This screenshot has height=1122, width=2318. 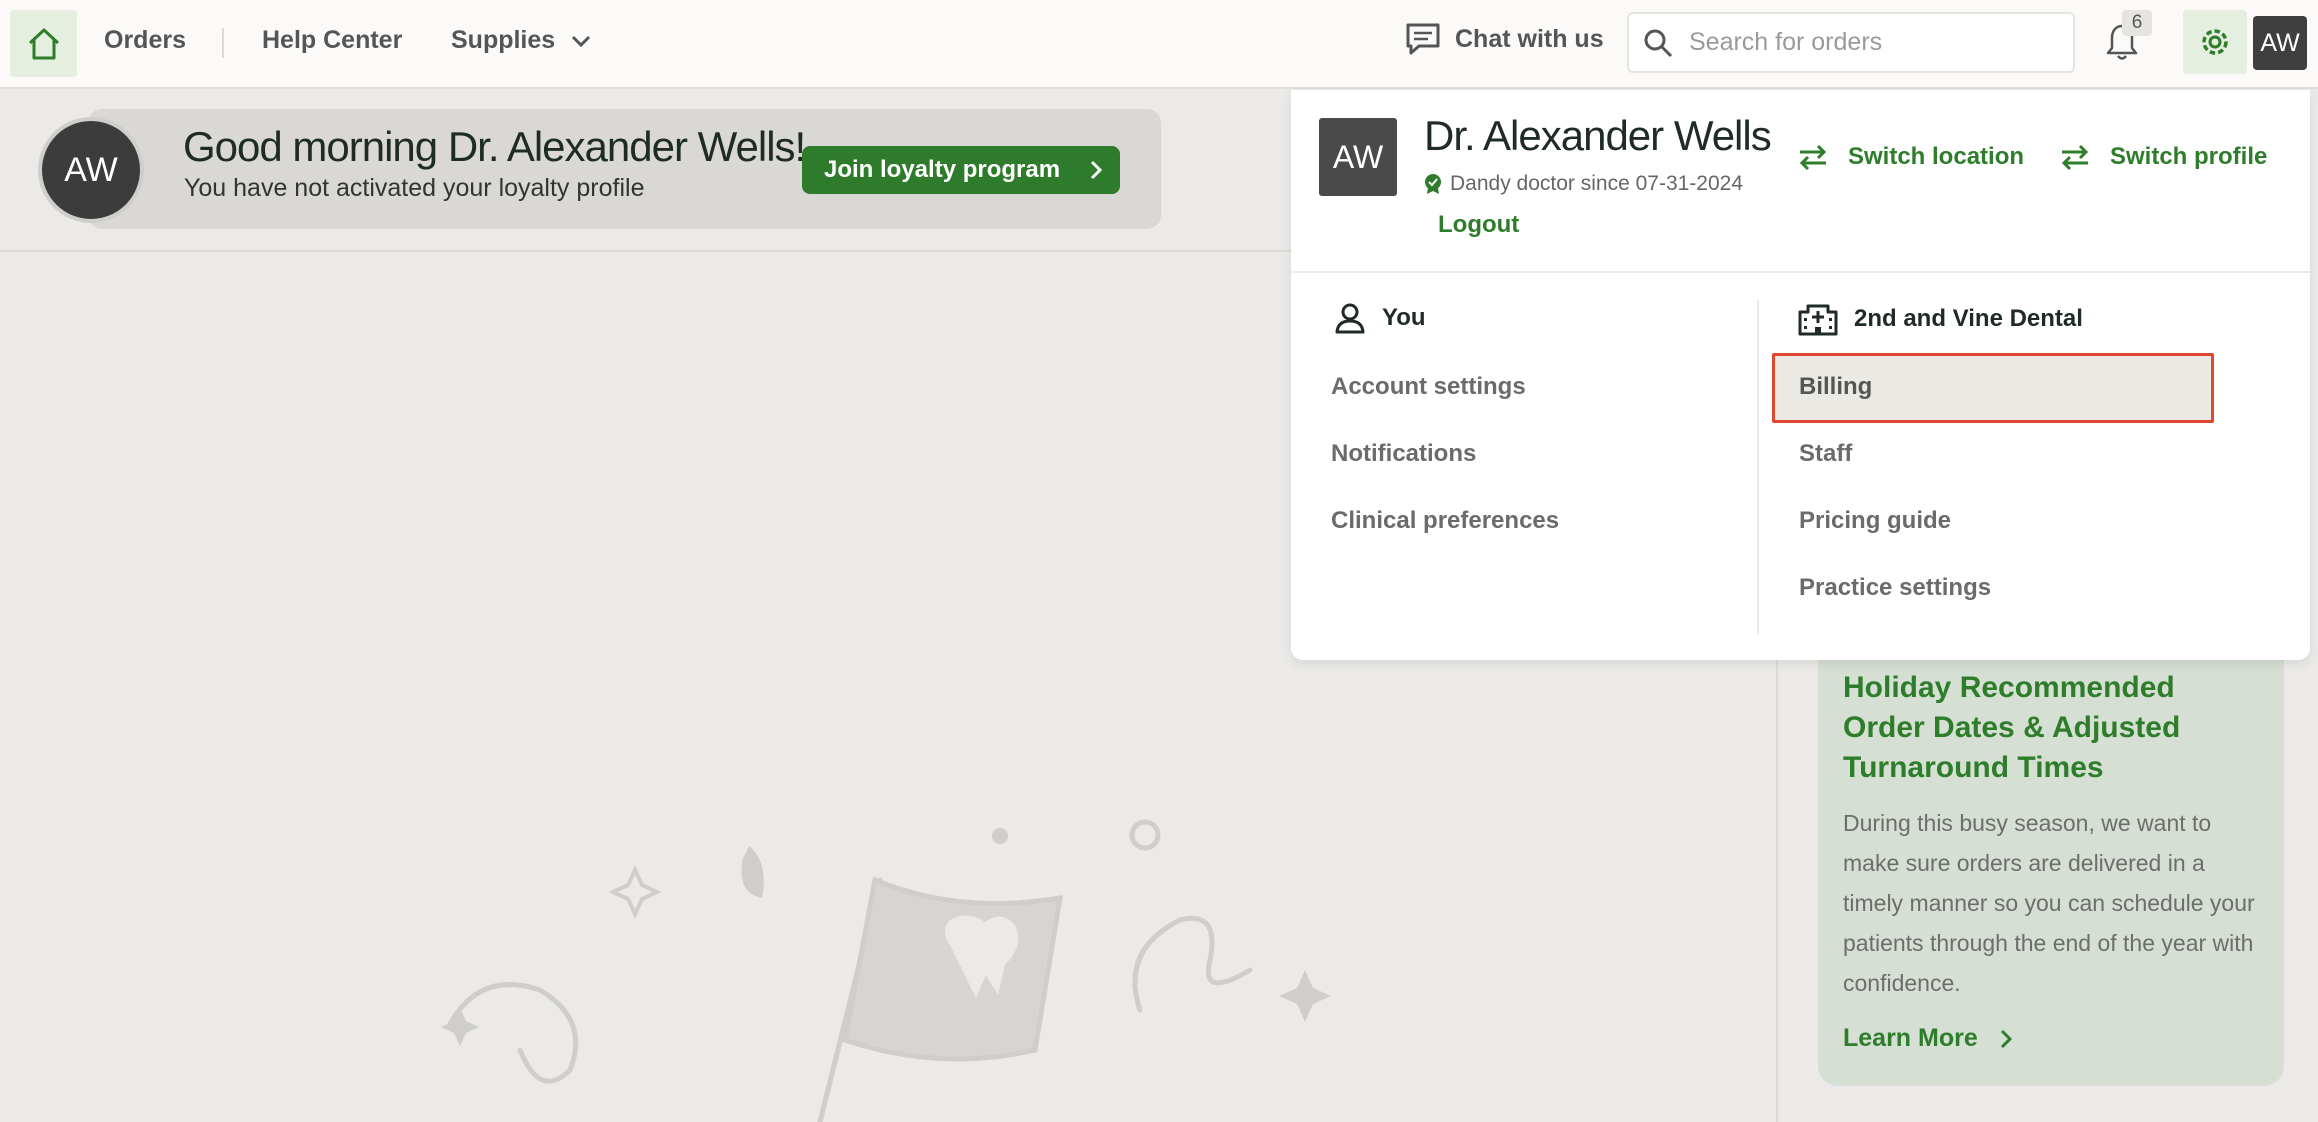 I want to click on switch-profile-label: Switch profile, so click(x=2189, y=156).